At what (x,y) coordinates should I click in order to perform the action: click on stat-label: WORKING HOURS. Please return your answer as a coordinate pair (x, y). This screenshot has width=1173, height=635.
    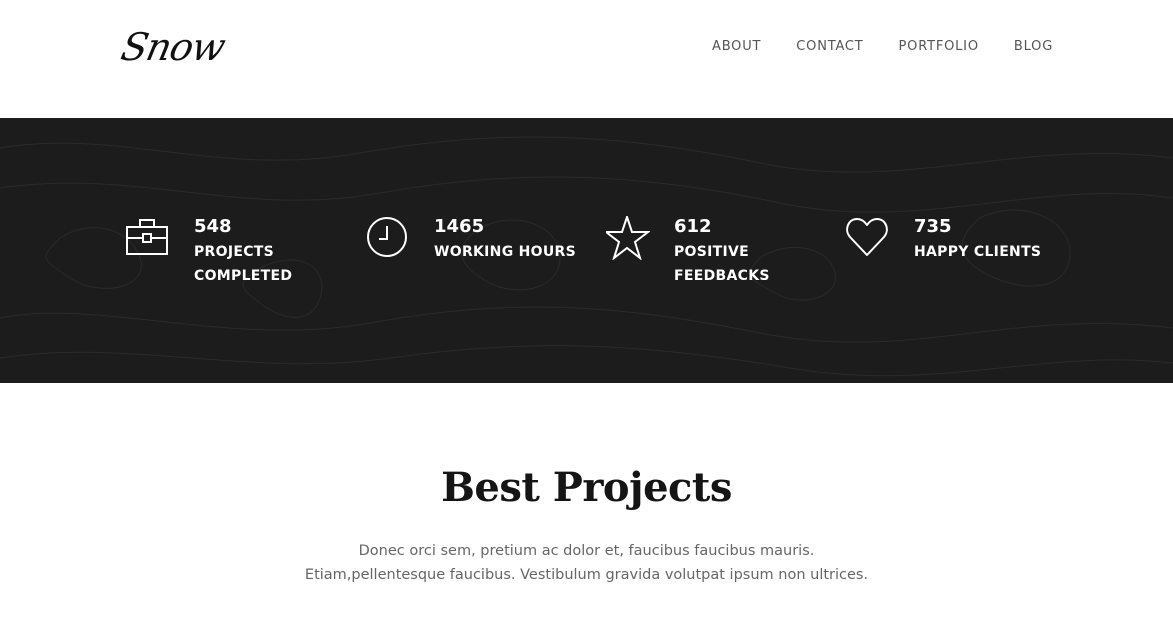
    Looking at the image, I should click on (505, 252).